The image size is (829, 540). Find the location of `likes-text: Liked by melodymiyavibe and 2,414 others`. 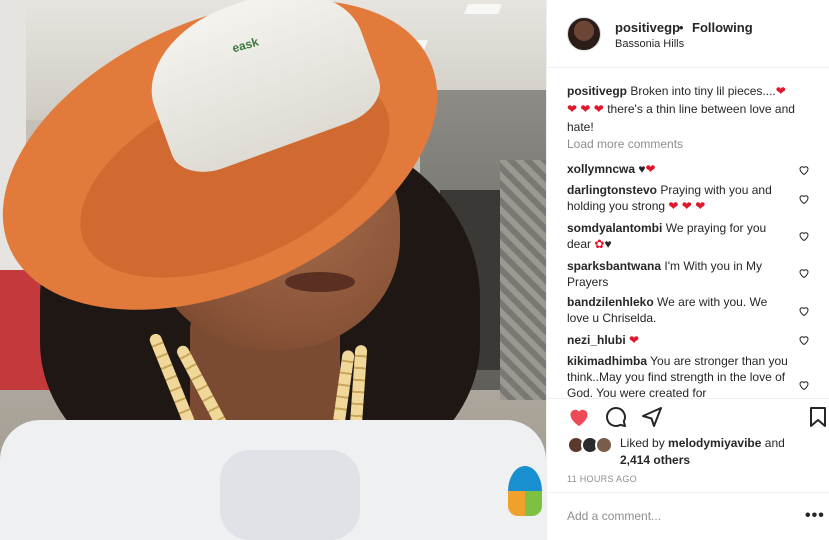

likes-text: Liked by melodymiyavibe and 2,414 others is located at coordinates (720, 452).